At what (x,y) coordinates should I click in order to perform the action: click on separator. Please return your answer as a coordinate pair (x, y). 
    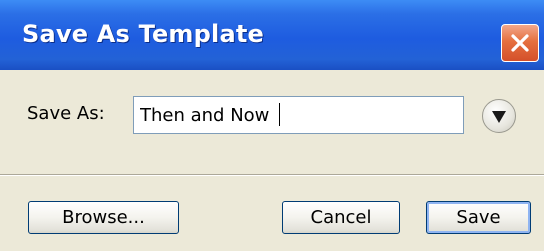
    Looking at the image, I should click on (272, 175).